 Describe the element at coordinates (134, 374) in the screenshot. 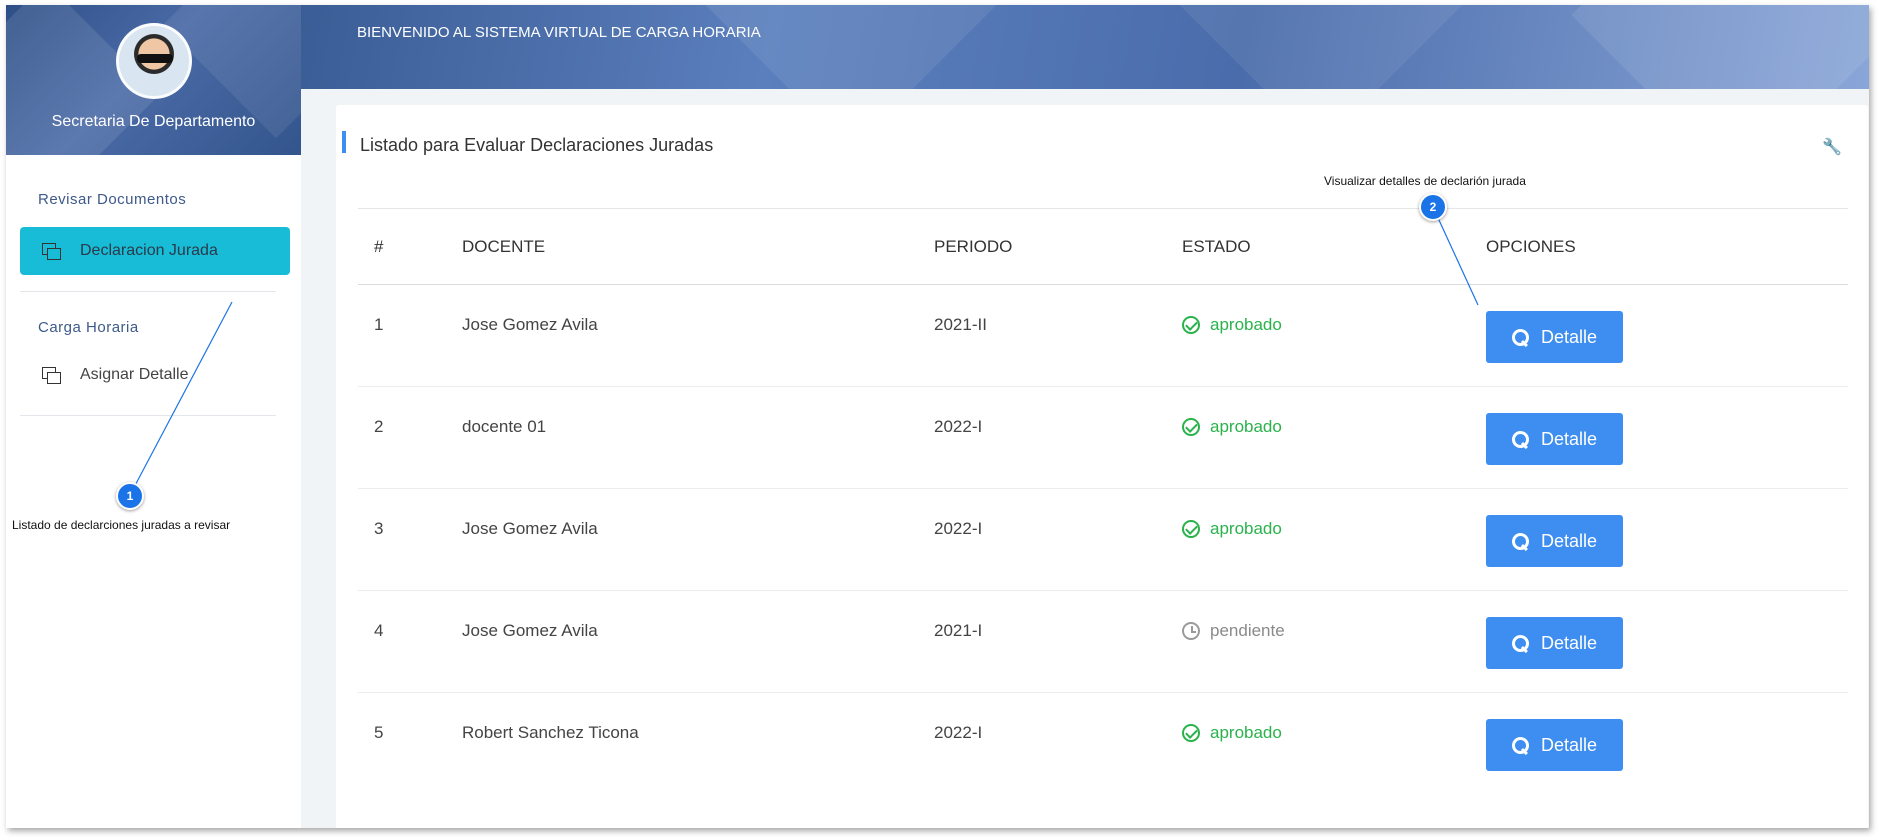

I see `sidebar-item-label: Asignar Detalle` at that location.